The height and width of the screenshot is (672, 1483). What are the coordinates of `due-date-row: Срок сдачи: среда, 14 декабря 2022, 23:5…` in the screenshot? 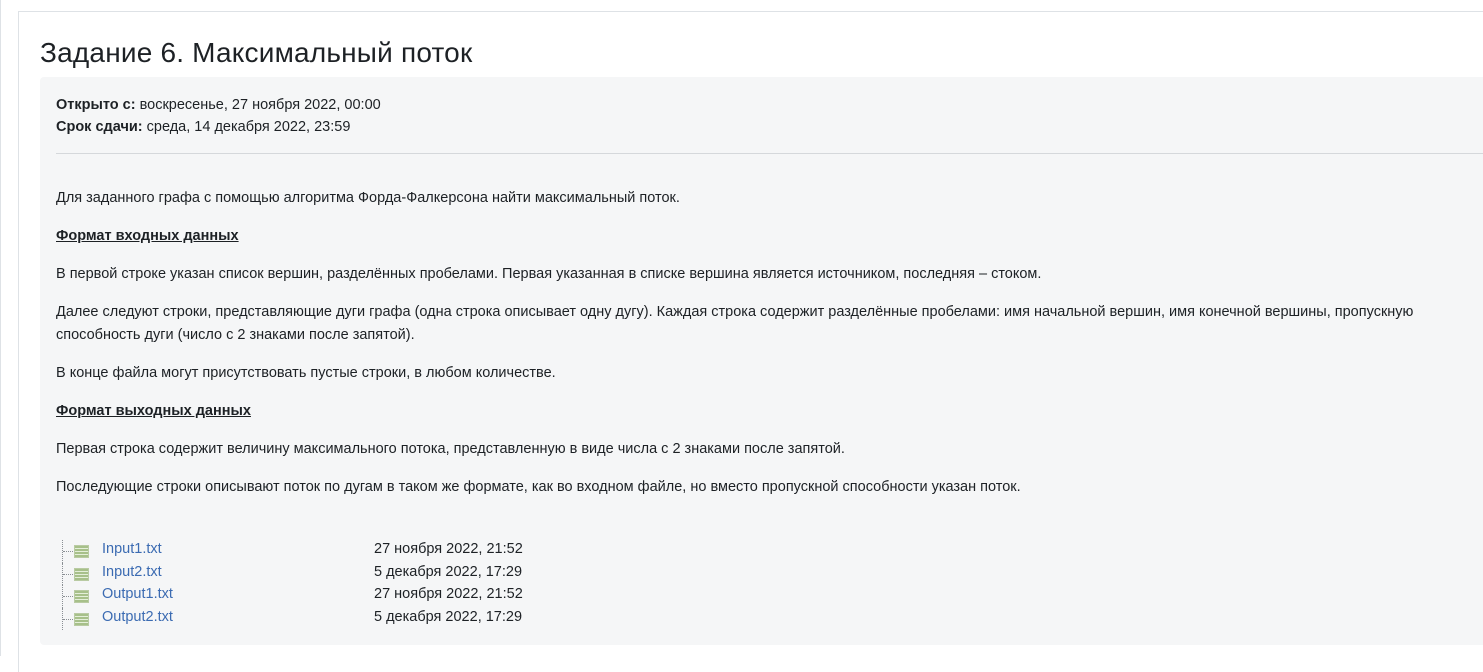 It's located at (218, 127).